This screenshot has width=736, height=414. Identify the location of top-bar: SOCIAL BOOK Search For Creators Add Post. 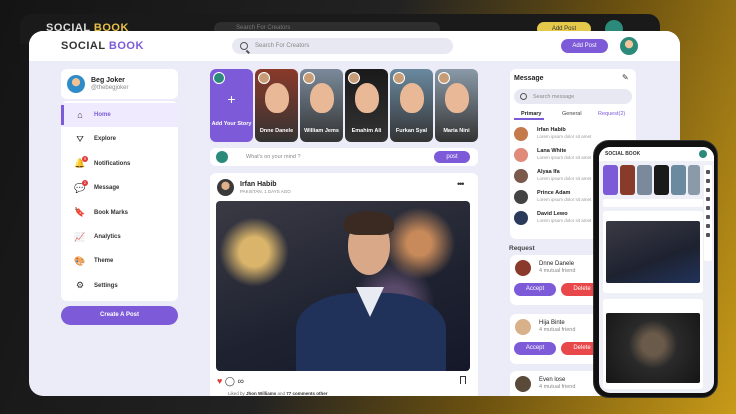
(354, 46).